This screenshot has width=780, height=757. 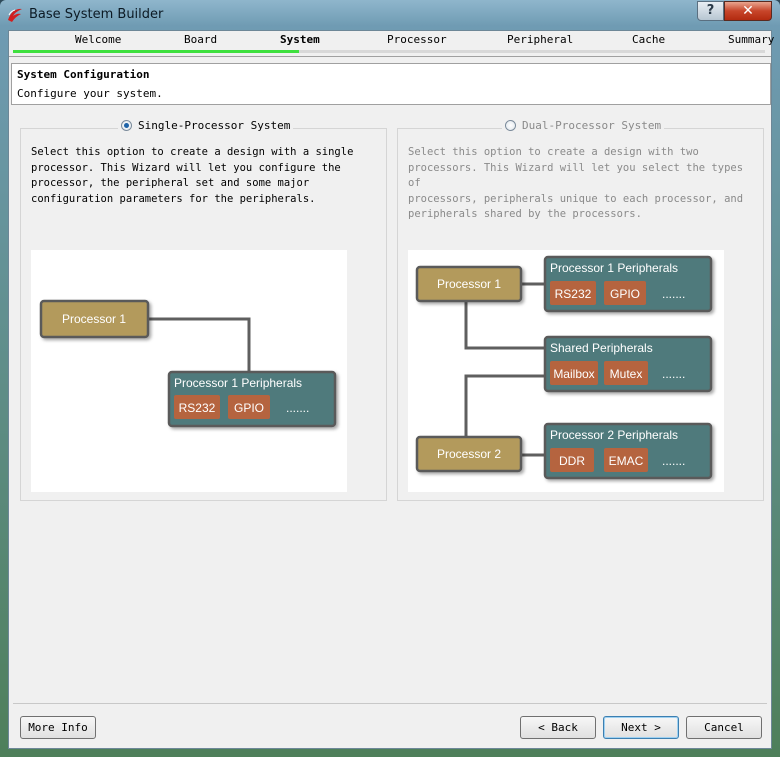 I want to click on single-processor-option: Single-Processor System, so click(x=206, y=125).